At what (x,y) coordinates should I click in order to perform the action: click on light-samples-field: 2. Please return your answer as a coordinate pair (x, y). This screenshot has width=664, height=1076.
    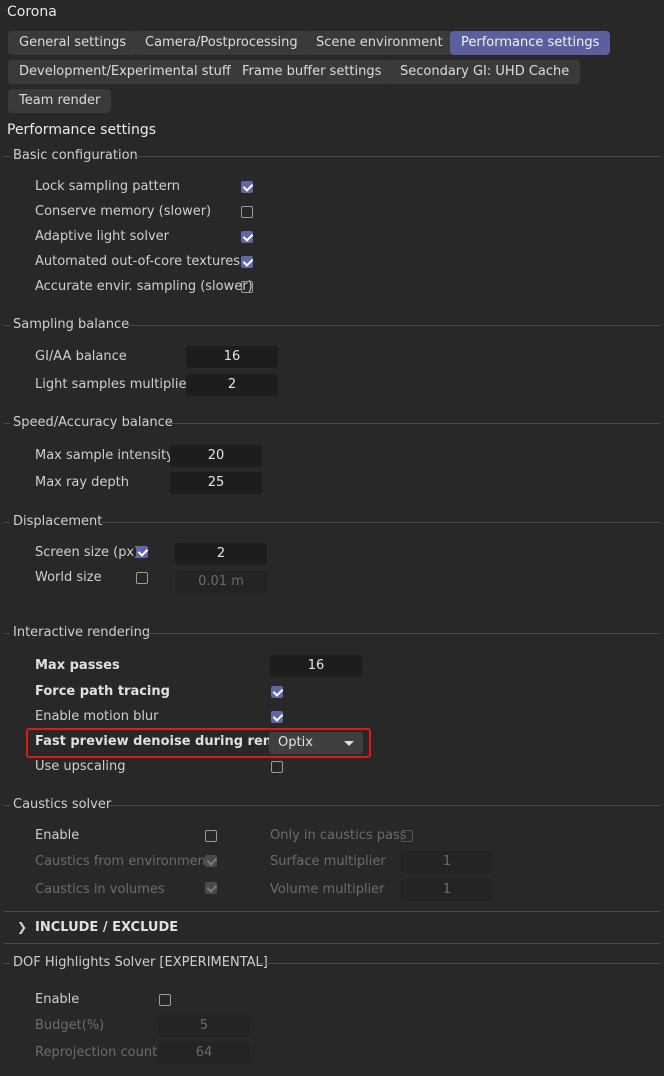
    Looking at the image, I should click on (232, 385).